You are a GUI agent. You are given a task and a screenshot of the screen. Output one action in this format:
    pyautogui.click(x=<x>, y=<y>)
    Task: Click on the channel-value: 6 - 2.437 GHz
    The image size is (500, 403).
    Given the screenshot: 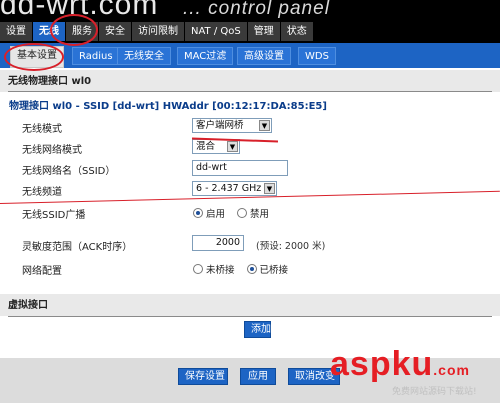 What is the action you would take?
    pyautogui.click(x=229, y=188)
    